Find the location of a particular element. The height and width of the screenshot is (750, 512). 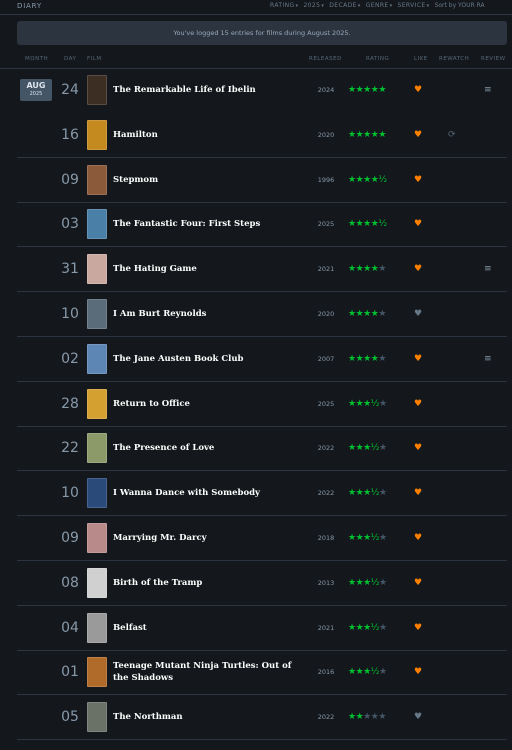

diary-entry-row: 22 The Presence of Love 2022 ★★★½★ ♥ is located at coordinates (262, 449).